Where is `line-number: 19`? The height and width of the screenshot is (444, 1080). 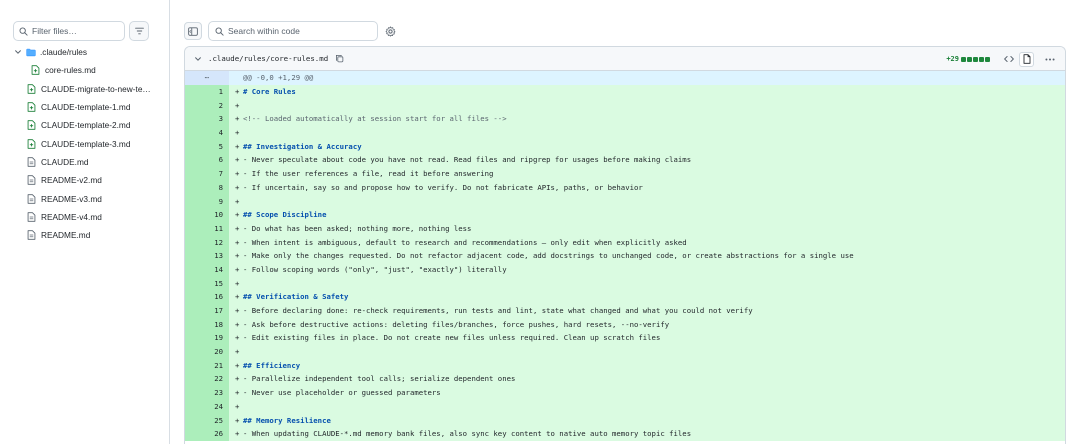
line-number: 19 is located at coordinates (207, 338).